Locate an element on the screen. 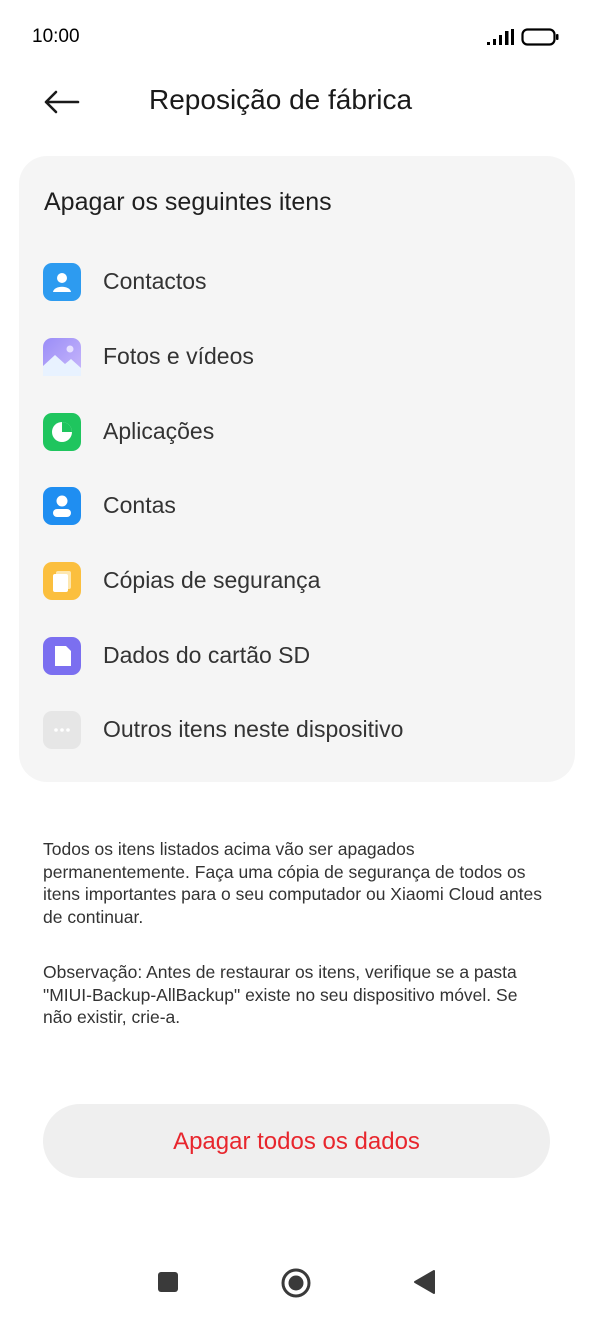  erase-all-data-label: Apagar todos os dados is located at coordinates (296, 1141).